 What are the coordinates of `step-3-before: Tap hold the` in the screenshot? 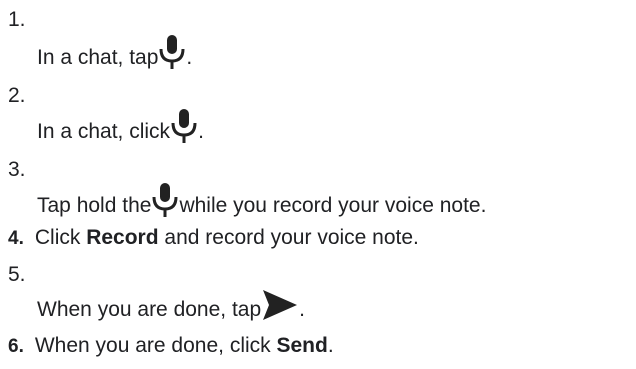 It's located at (94, 205).